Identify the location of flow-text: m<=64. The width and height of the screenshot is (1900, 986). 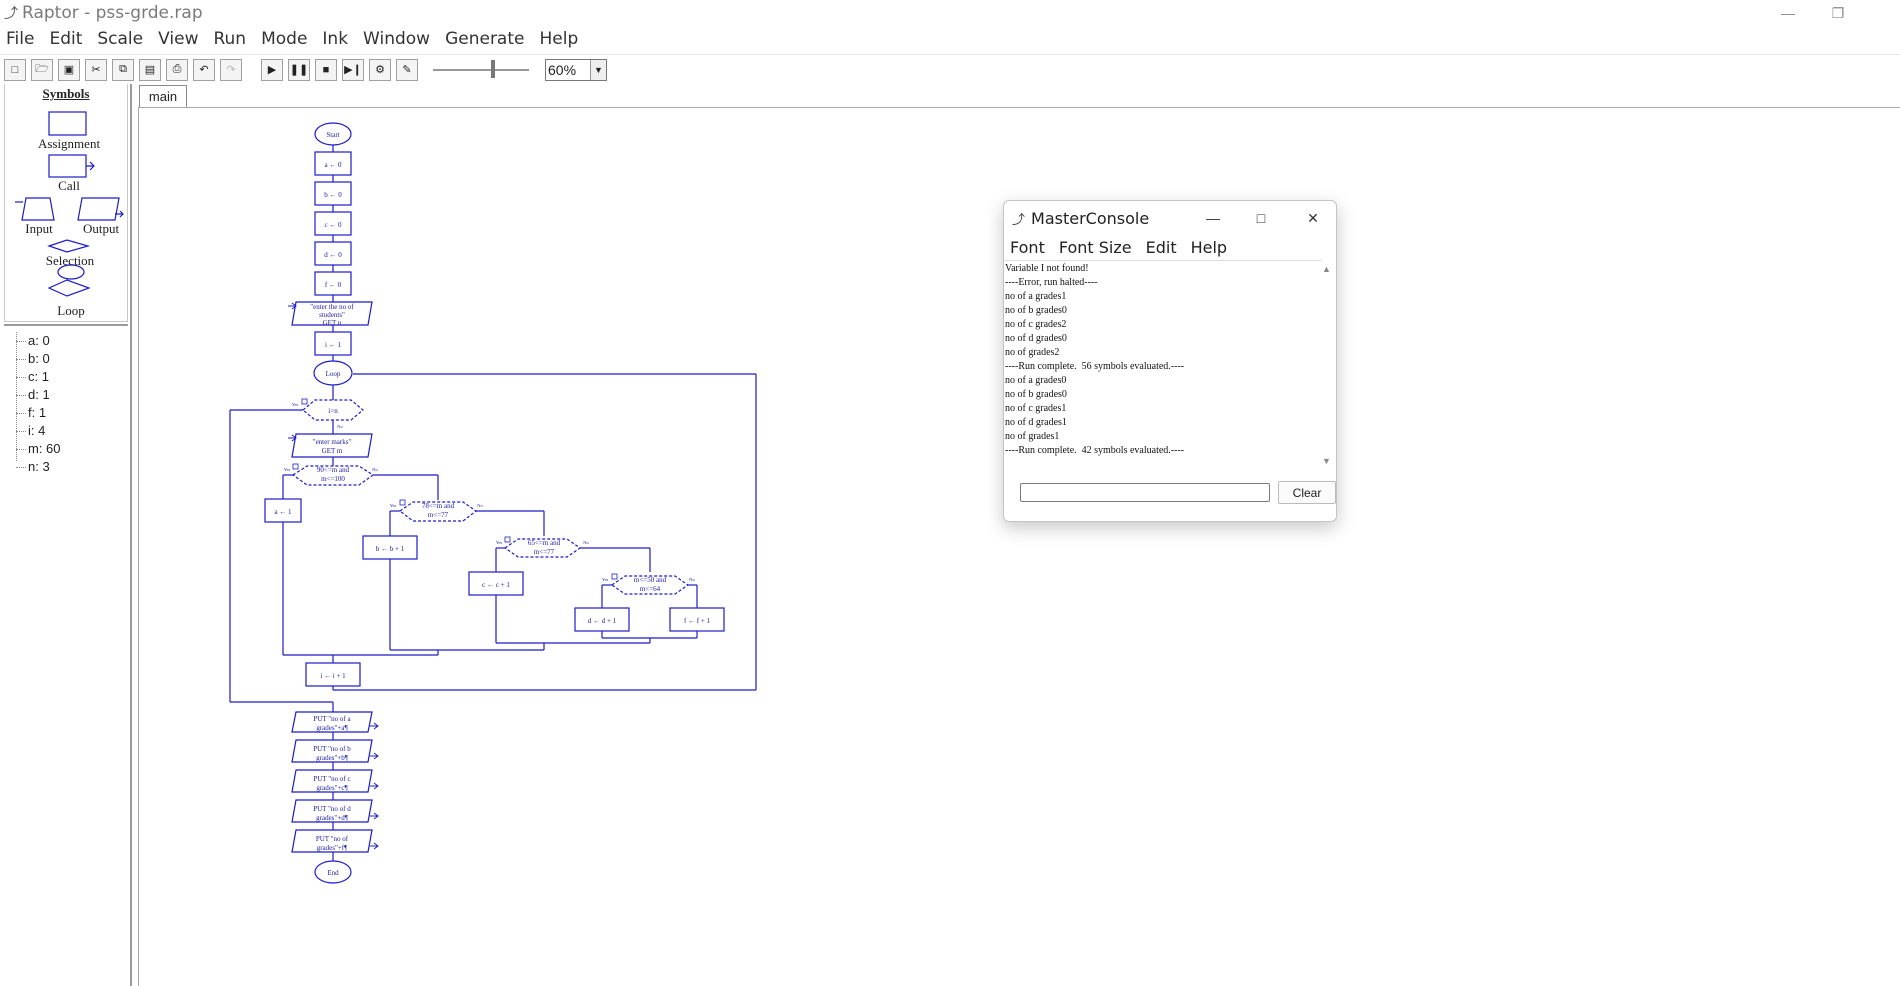
(650, 589).